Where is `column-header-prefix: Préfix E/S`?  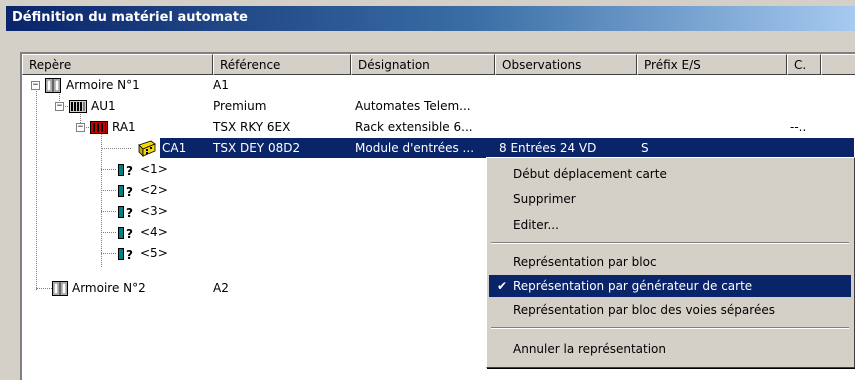
column-header-prefix: Préfix E/S is located at coordinates (712, 64).